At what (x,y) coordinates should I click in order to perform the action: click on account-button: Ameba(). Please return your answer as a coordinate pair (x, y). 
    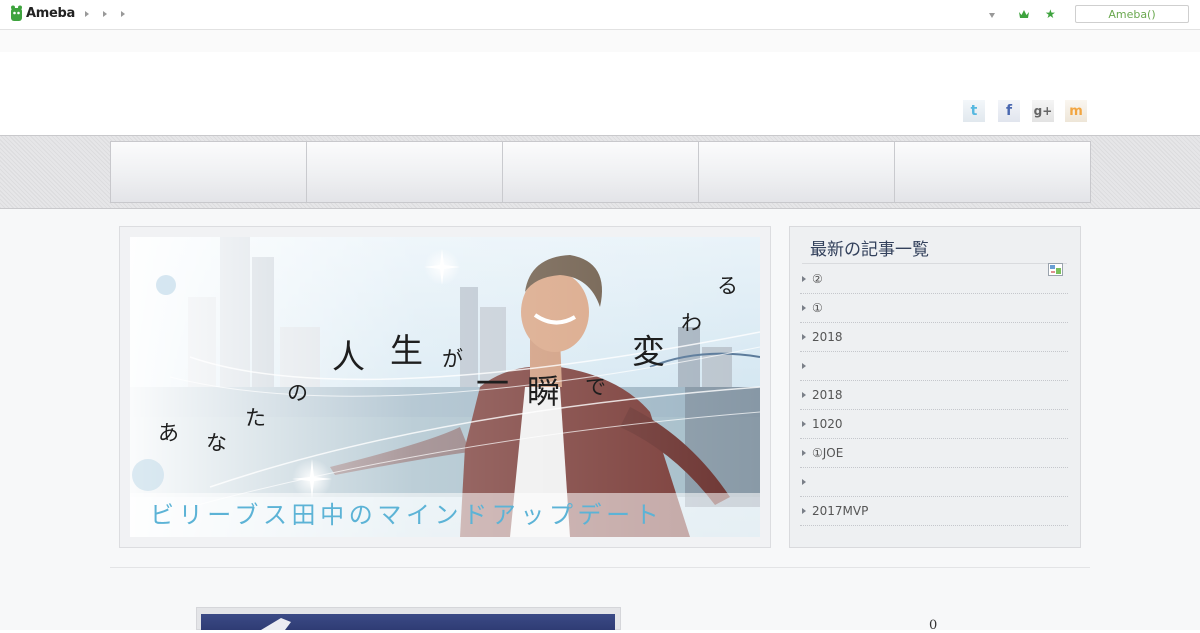
    Looking at the image, I should click on (1132, 14).